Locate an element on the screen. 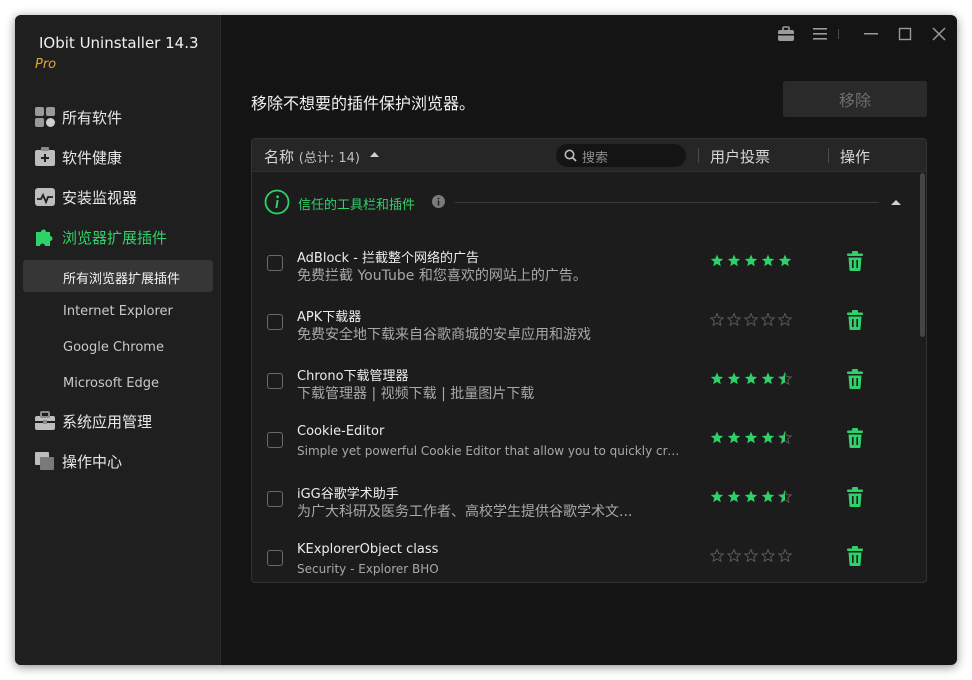 The height and width of the screenshot is (680, 972). sidebar-item-label: 系统应用管理 is located at coordinates (107, 422).